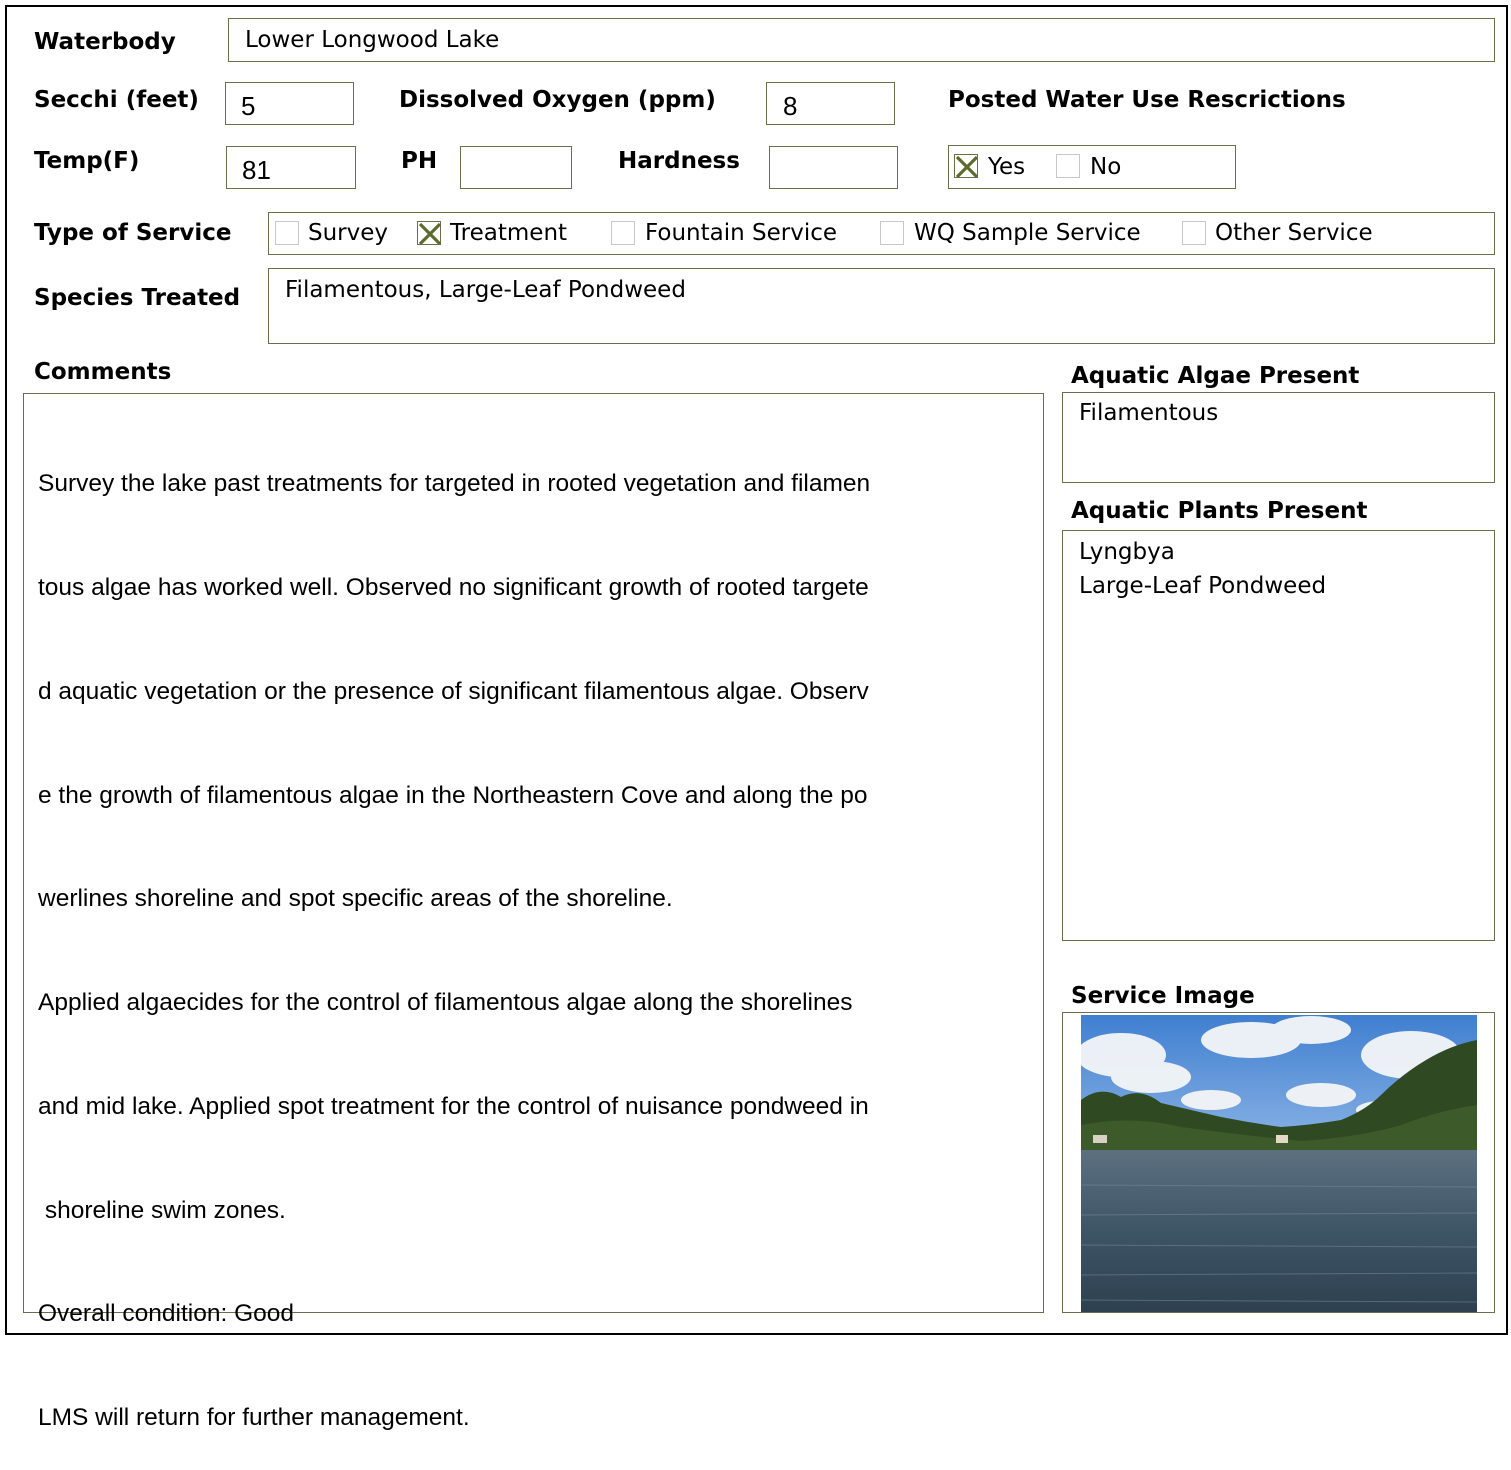 Image resolution: width=1511 pixels, height=1470 pixels. What do you see at coordinates (256, 170) in the screenshot?
I see `temp-value: 81` at bounding box center [256, 170].